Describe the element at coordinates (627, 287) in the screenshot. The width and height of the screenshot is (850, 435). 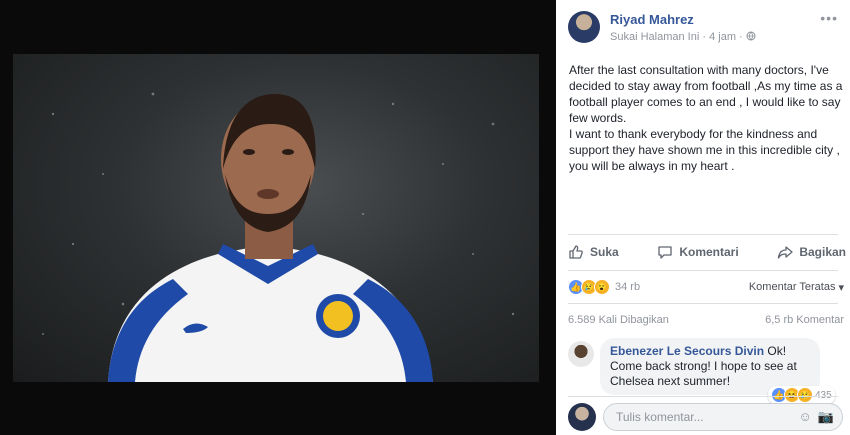
I see `reaction-count: 34 rb` at that location.